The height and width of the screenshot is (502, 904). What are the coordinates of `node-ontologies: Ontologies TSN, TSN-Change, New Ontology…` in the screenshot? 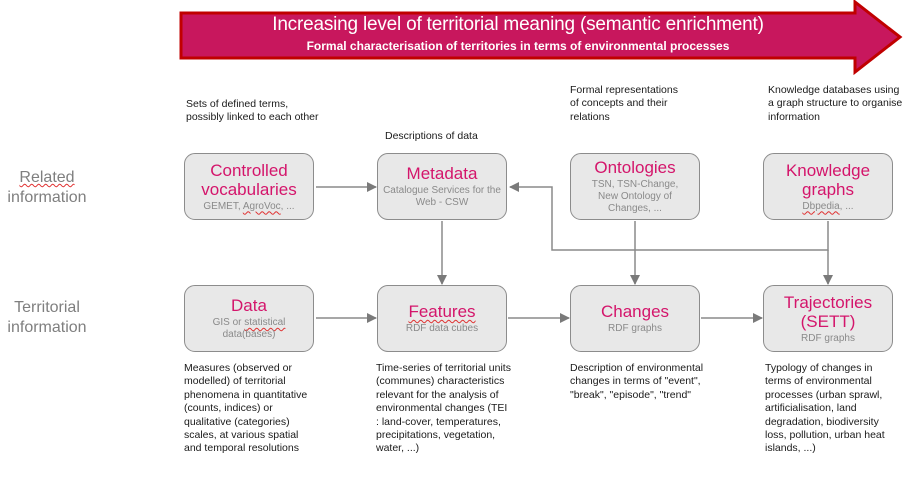 It's located at (635, 186).